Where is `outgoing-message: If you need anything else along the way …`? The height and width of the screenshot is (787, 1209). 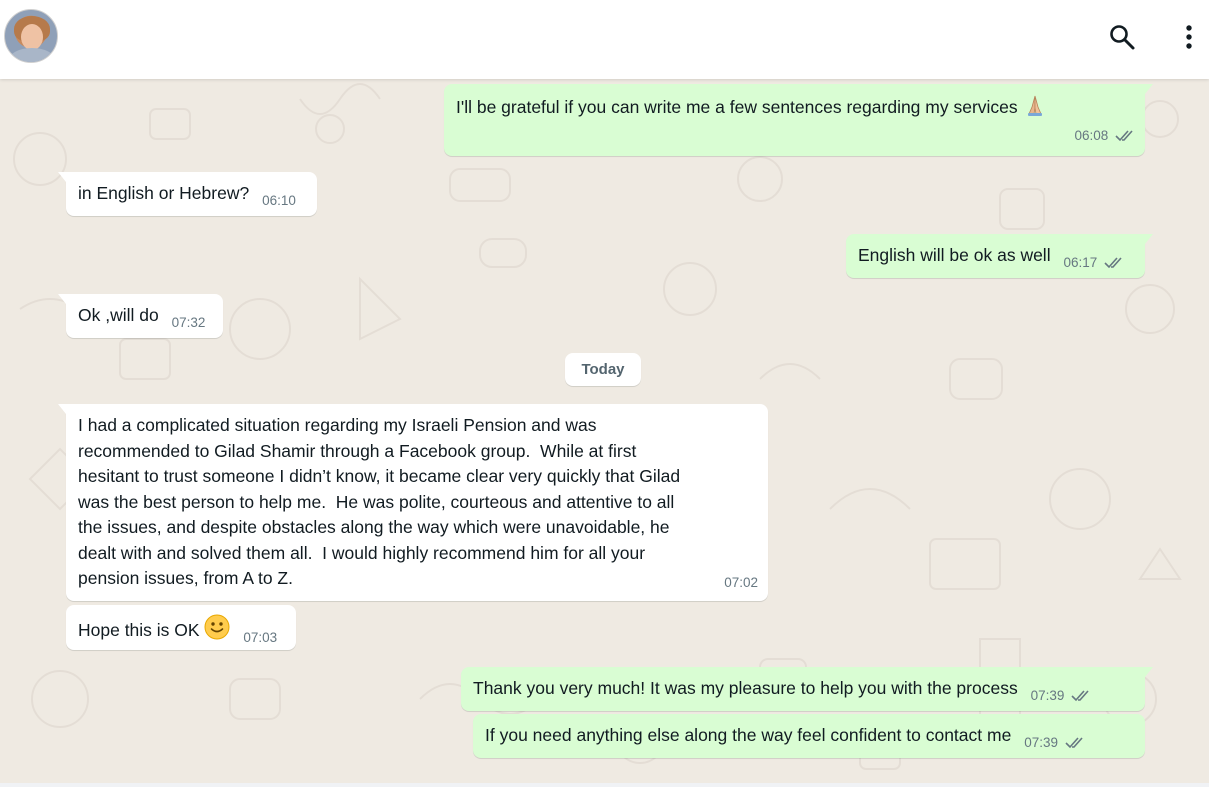
outgoing-message: If you need anything else along the way … is located at coordinates (809, 736).